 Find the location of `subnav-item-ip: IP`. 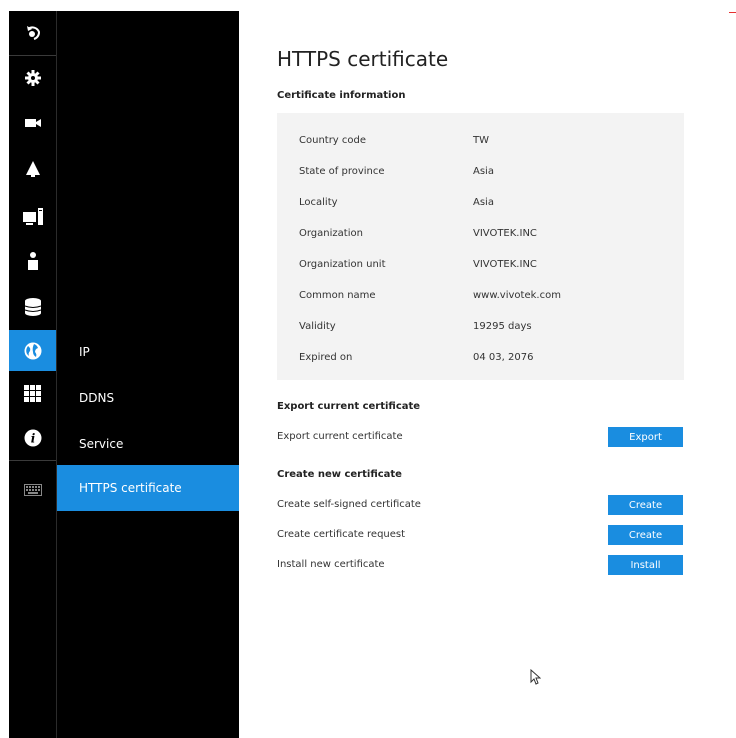

subnav-item-ip: IP is located at coordinates (148, 352).